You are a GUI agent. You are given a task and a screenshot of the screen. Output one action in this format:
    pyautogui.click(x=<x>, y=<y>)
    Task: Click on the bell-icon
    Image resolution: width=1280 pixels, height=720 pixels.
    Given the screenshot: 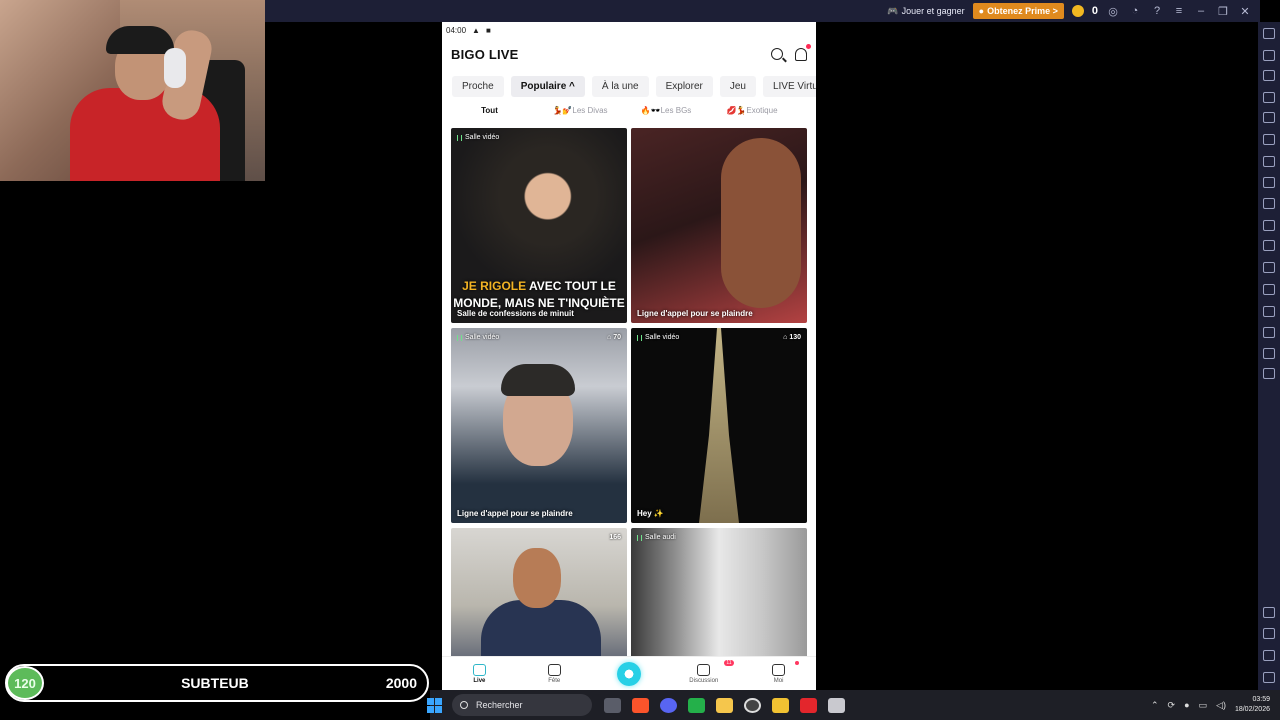 What is the action you would take?
    pyautogui.click(x=803, y=52)
    